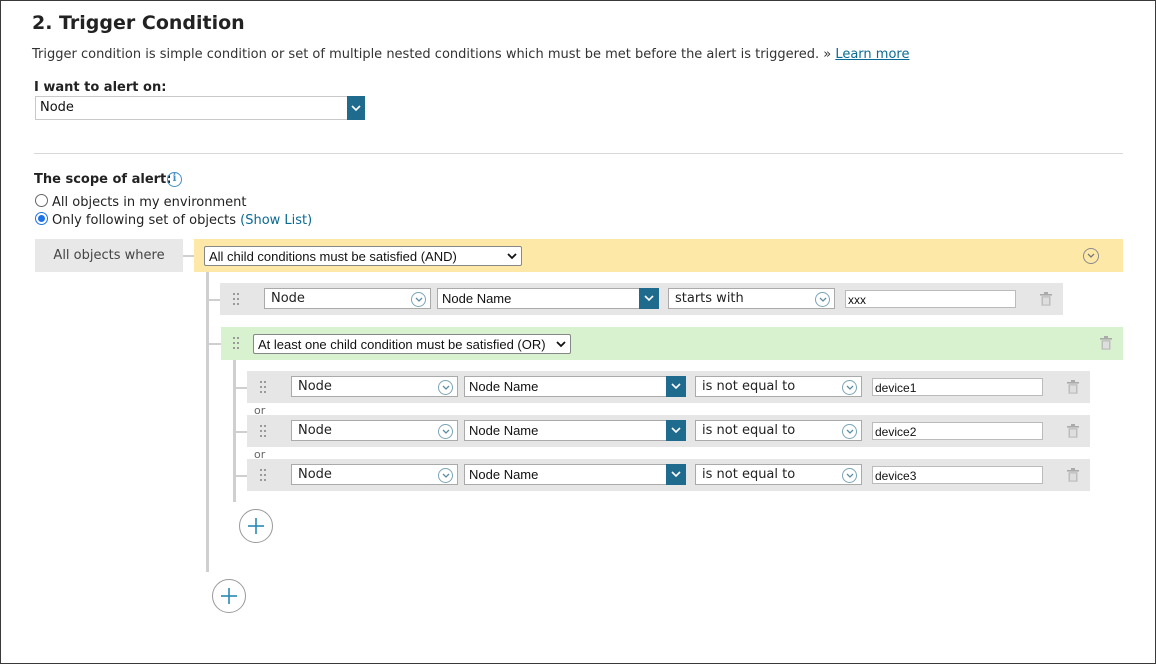 The width and height of the screenshot is (1156, 664). I want to click on section-title: 2. Trigger Condition, so click(138, 23).